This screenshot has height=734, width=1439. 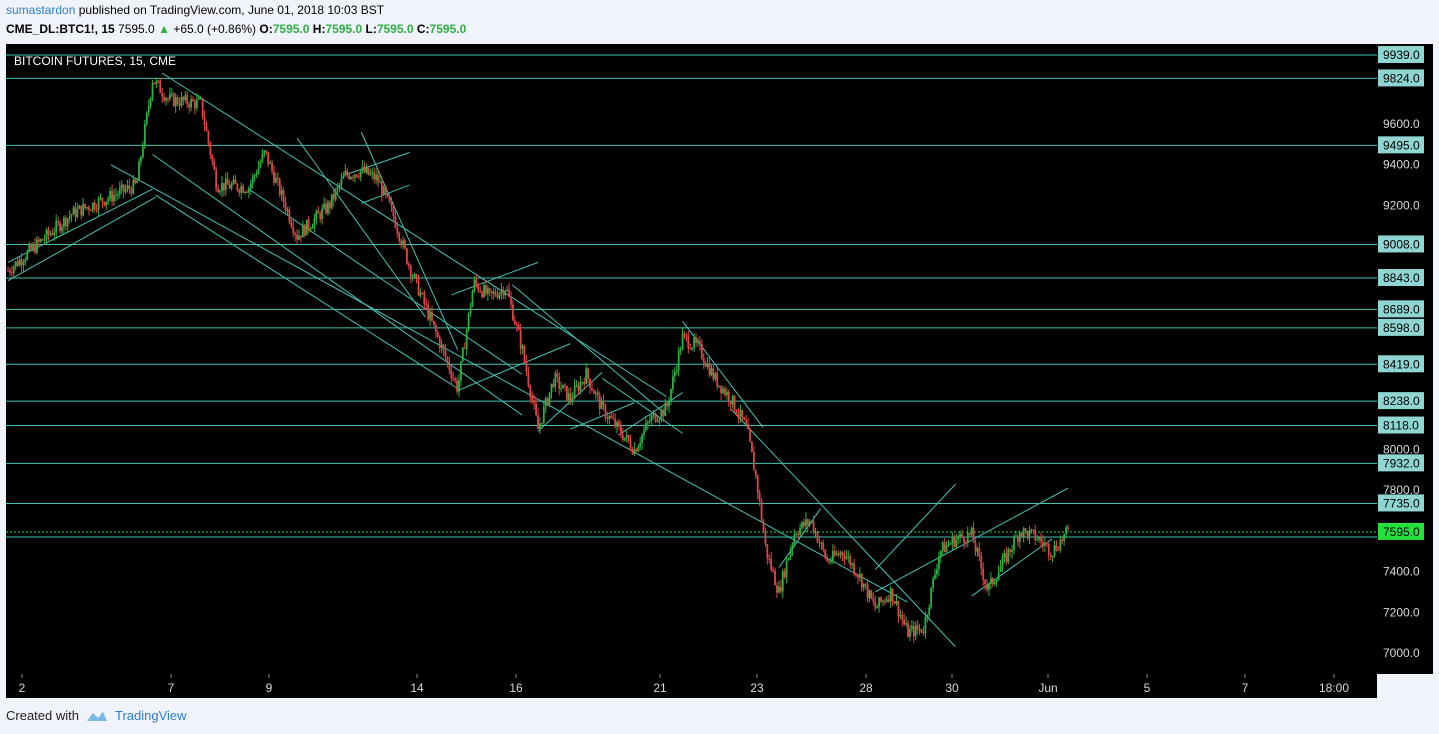 What do you see at coordinates (1401, 426) in the screenshot?
I see `level-label: 8118.0` at bounding box center [1401, 426].